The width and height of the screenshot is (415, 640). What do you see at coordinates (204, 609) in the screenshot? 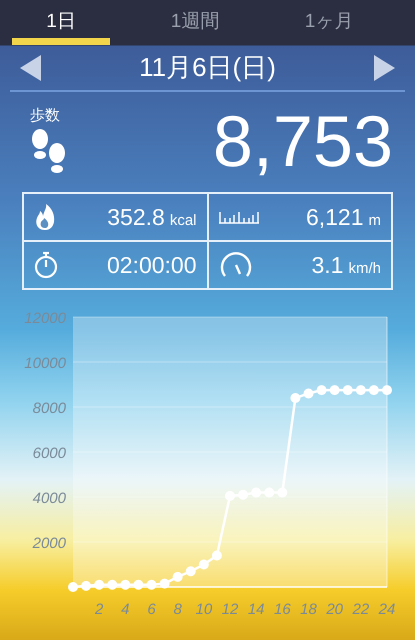
I see `x-axis-label: 10` at bounding box center [204, 609].